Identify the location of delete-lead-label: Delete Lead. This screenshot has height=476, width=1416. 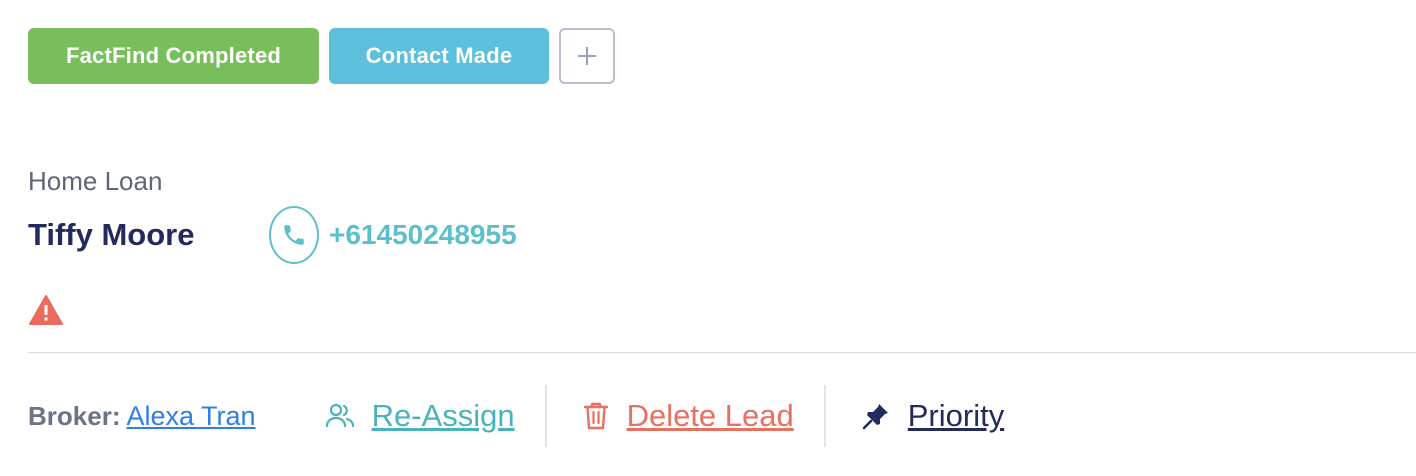
(710, 415).